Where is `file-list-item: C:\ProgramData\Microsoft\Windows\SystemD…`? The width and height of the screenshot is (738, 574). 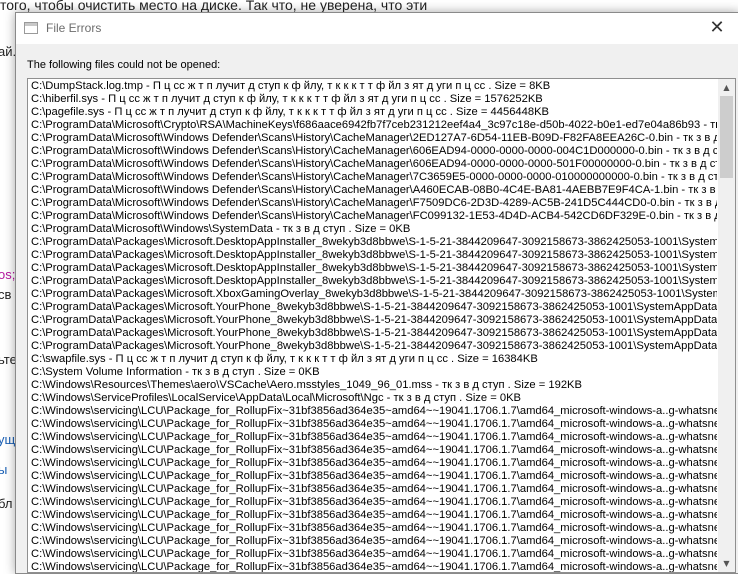
file-list-item: C:\ProgramData\Microsoft\Windows\SystemD… is located at coordinates (374, 229).